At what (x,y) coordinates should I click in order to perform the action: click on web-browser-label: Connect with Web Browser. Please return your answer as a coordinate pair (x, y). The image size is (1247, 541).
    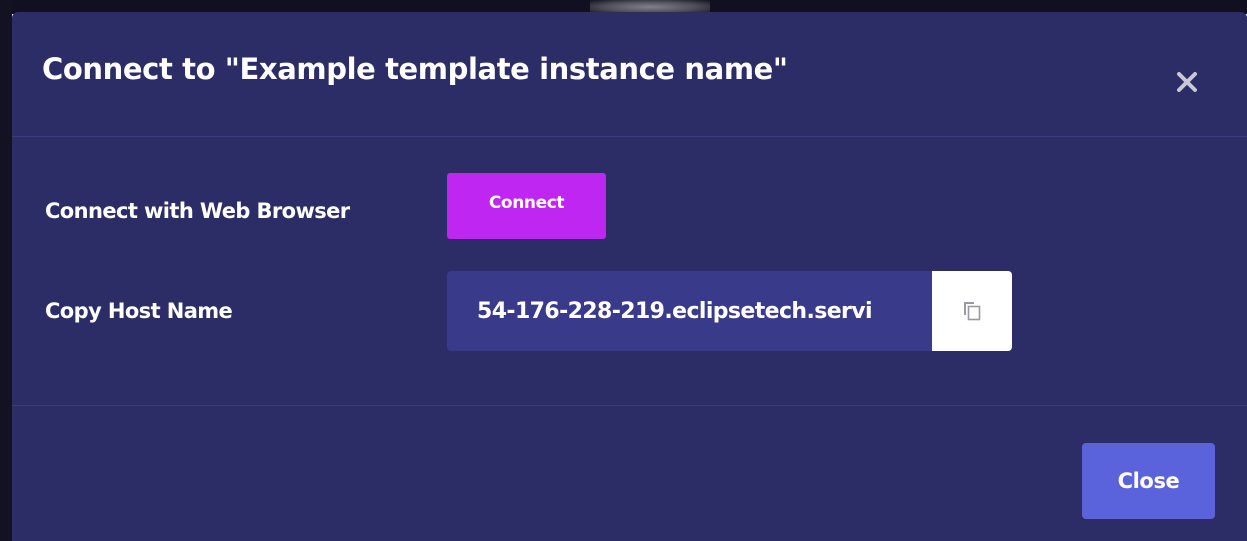
    Looking at the image, I should click on (197, 211).